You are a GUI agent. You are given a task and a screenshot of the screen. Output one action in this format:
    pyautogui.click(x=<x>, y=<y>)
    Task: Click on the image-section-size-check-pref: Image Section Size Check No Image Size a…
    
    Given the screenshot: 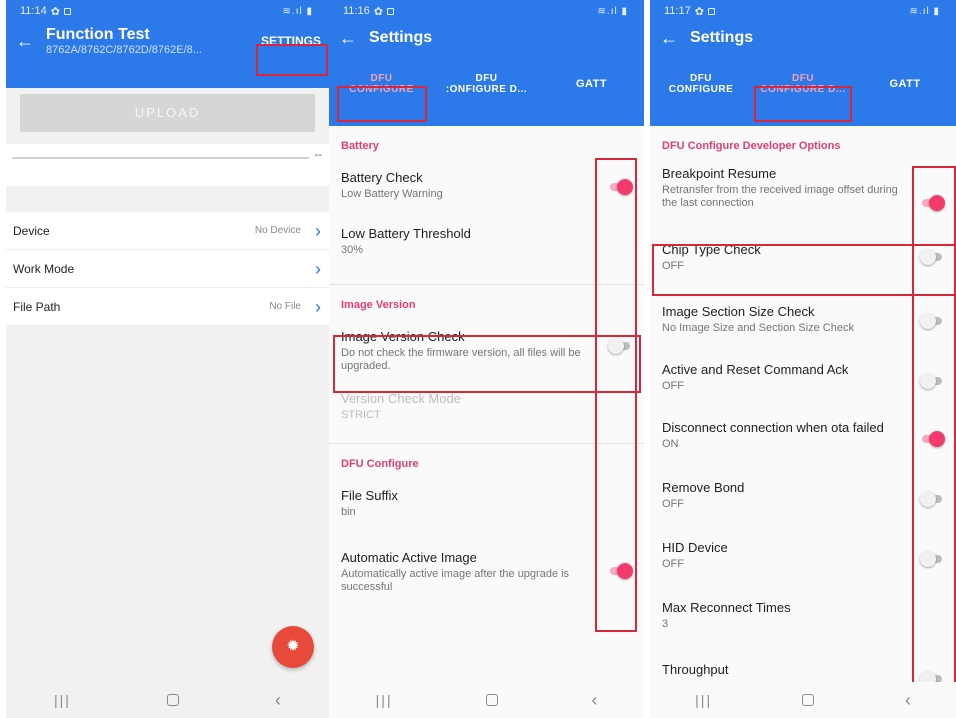 What is the action you would take?
    pyautogui.click(x=803, y=318)
    